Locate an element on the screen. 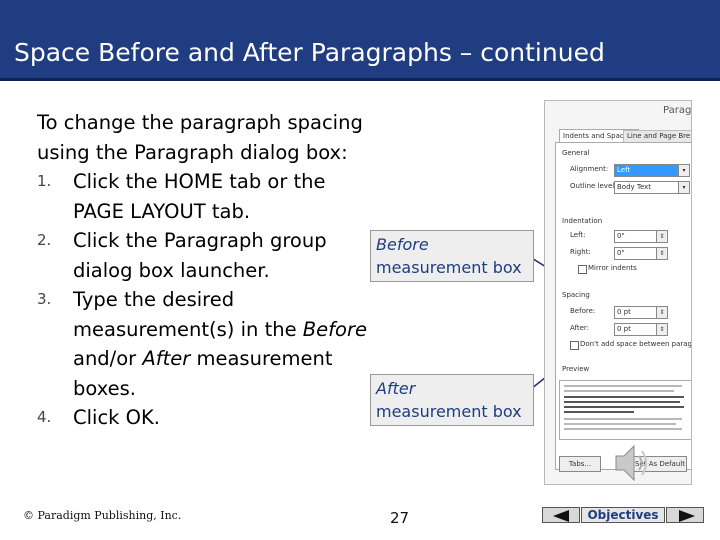 Image resolution: width=720 pixels, height=540 pixels. alignment-label: Alignment: is located at coordinates (589, 169).